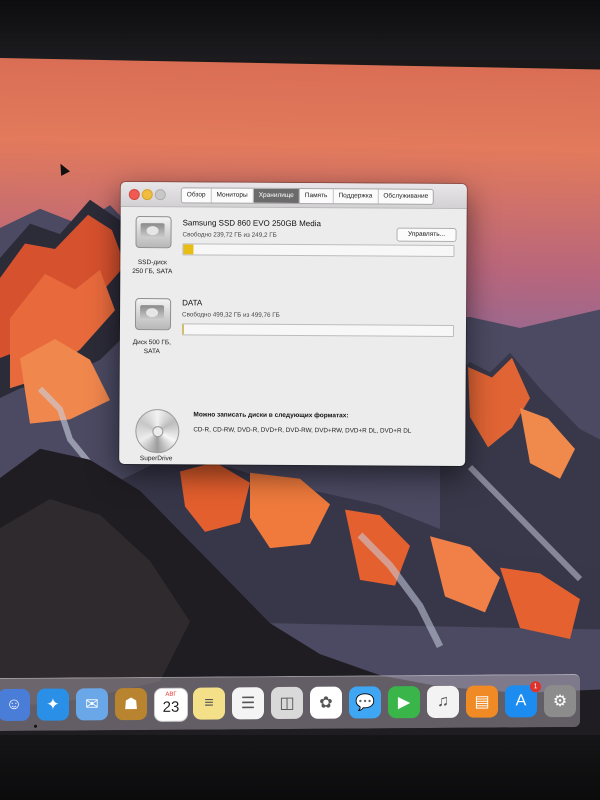 This screenshot has width=600, height=800. Describe the element at coordinates (300, 767) in the screenshot. I see `monitor-bezel-bottom` at that location.